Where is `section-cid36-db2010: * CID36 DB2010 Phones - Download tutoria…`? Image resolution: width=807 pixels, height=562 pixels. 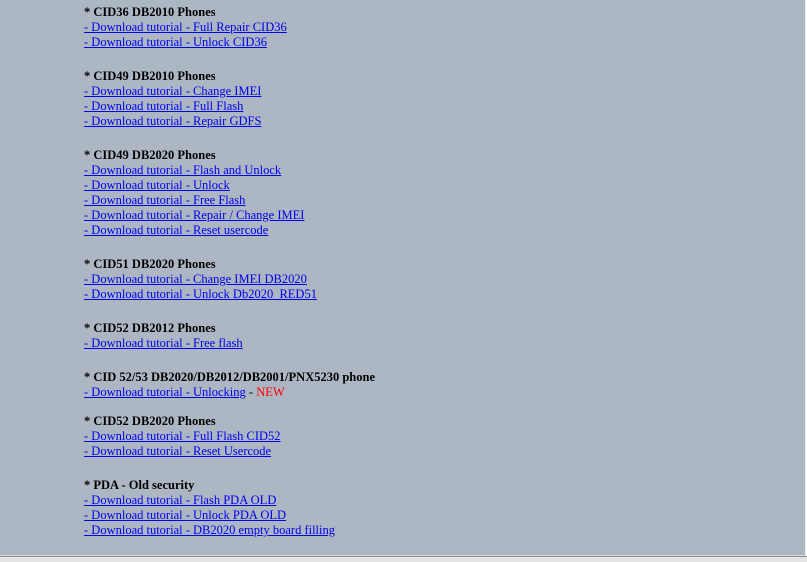 section-cid36-db2010: * CID36 DB2010 Phones - Download tutoria… is located at coordinates (434, 27).